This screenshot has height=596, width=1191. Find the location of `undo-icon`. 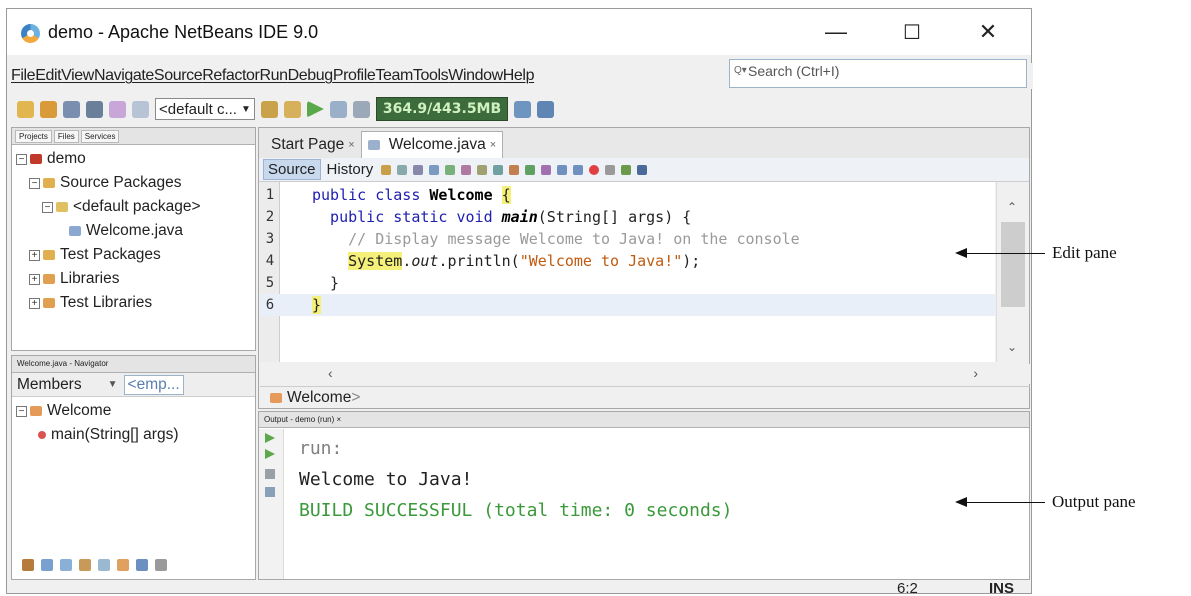

undo-icon is located at coordinates (117, 109).